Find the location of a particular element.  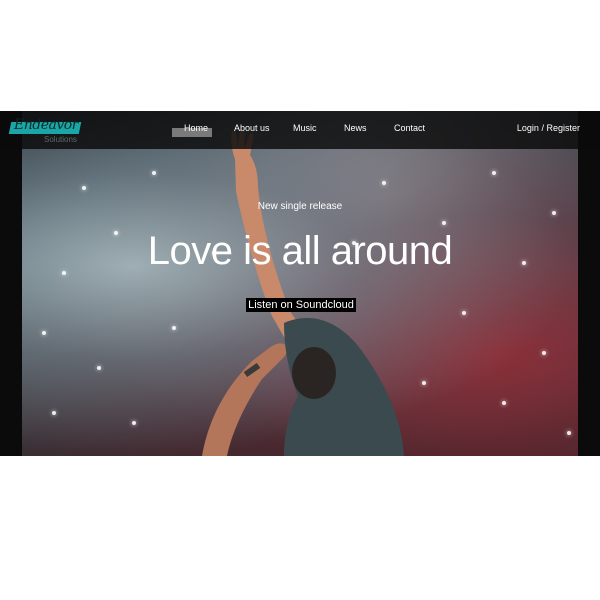

nav-home: Home is located at coordinates (196, 128).